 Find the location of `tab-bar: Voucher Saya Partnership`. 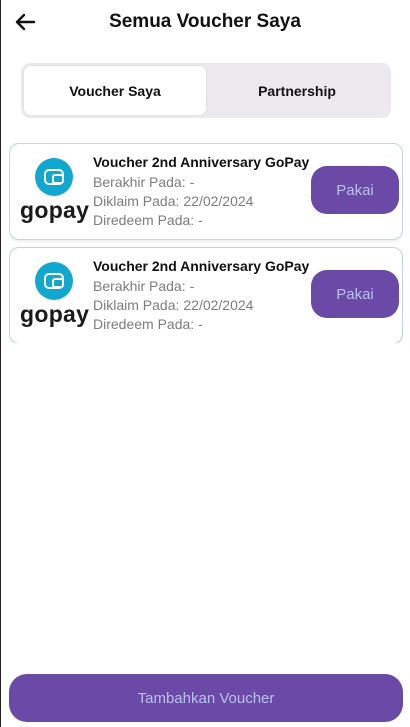

tab-bar: Voucher Saya Partnership is located at coordinates (206, 90).